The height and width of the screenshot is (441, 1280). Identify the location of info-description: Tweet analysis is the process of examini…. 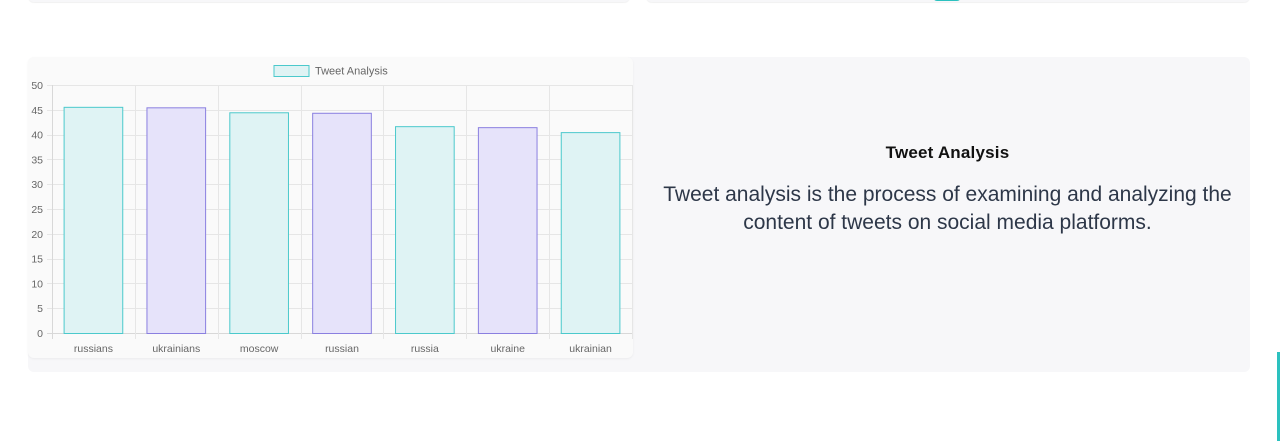
(947, 208).